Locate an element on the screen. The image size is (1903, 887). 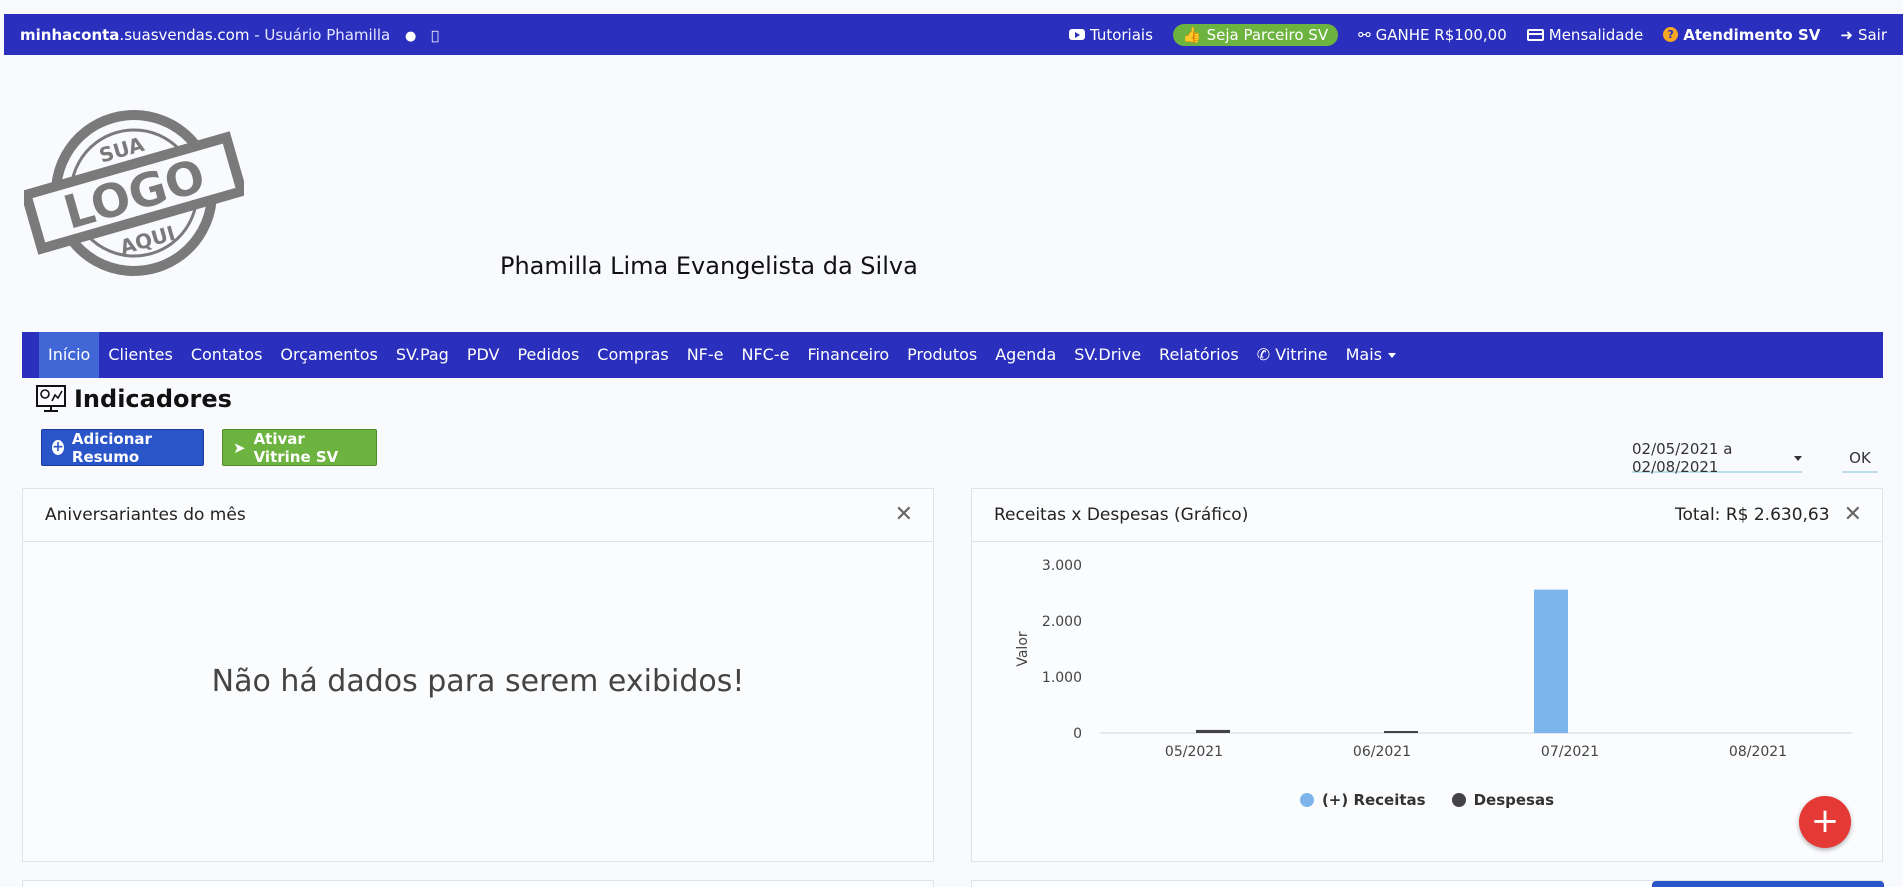
activate-vitrine-button: ➤ Ativar Vitrine SV is located at coordinates (299, 447).